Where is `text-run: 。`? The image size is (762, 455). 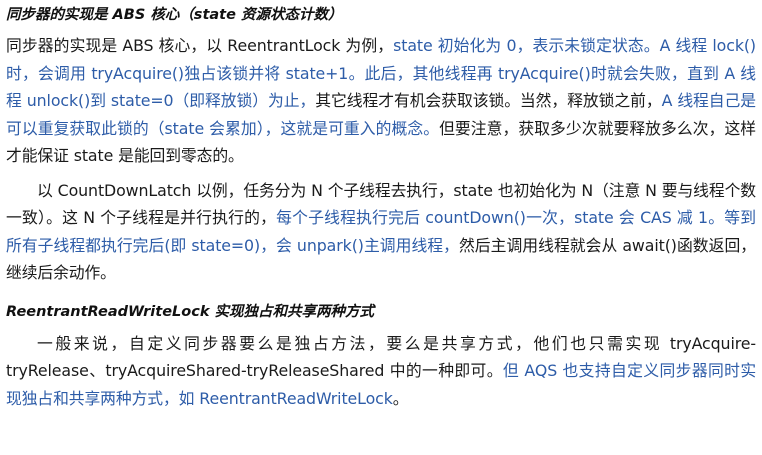
text-run: 。 is located at coordinates (400, 398).